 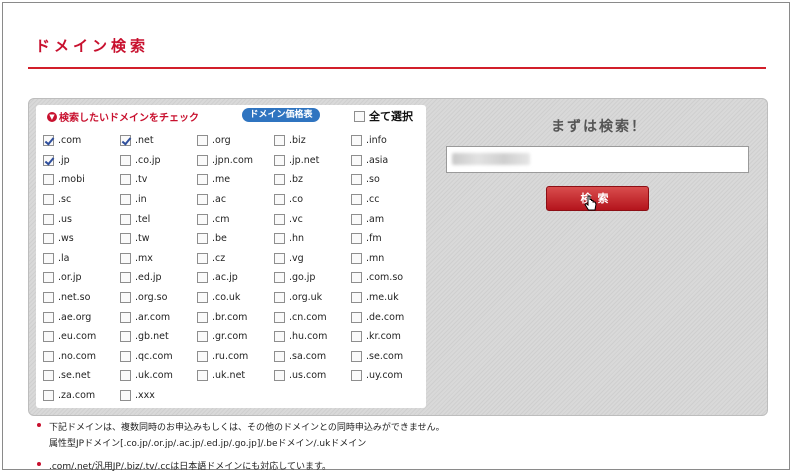 I want to click on select-all-checkbox, so click(x=359, y=116).